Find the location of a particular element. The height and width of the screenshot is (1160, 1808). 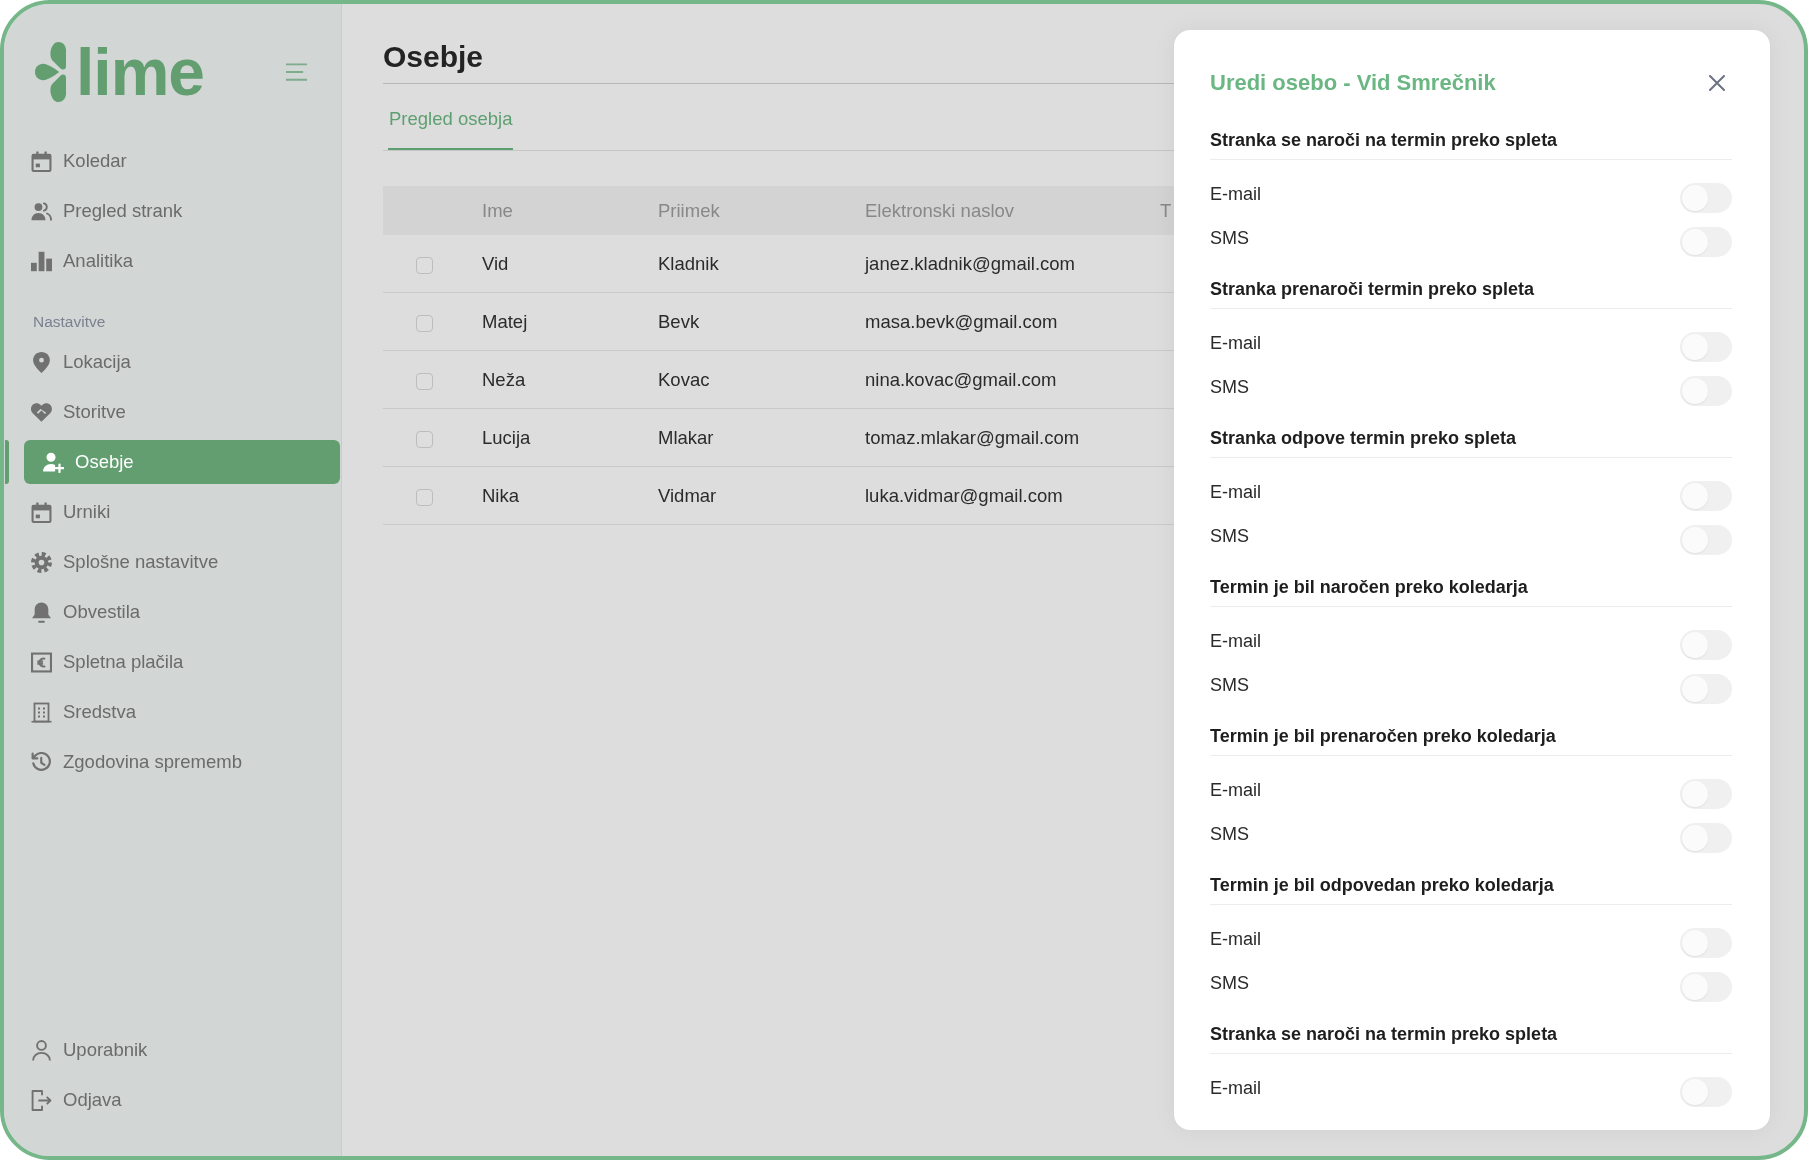

table-cell: Bevk is located at coordinates (679, 321).